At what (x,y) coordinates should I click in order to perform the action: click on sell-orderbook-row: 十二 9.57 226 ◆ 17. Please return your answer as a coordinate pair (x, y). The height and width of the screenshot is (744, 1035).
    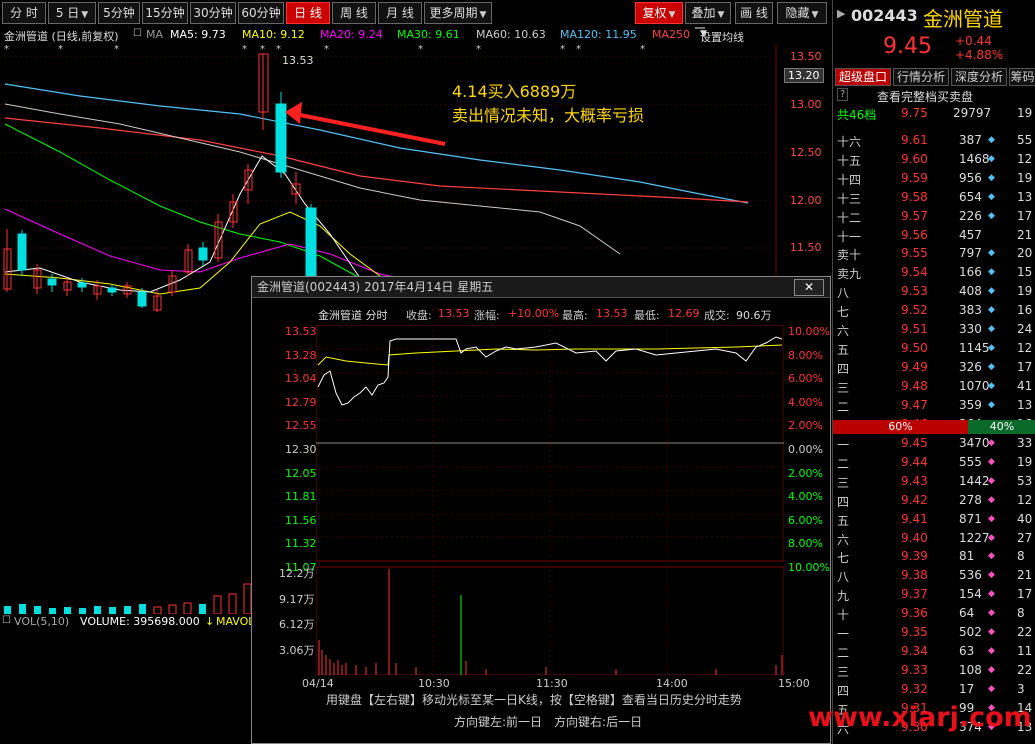
    Looking at the image, I should click on (934, 216).